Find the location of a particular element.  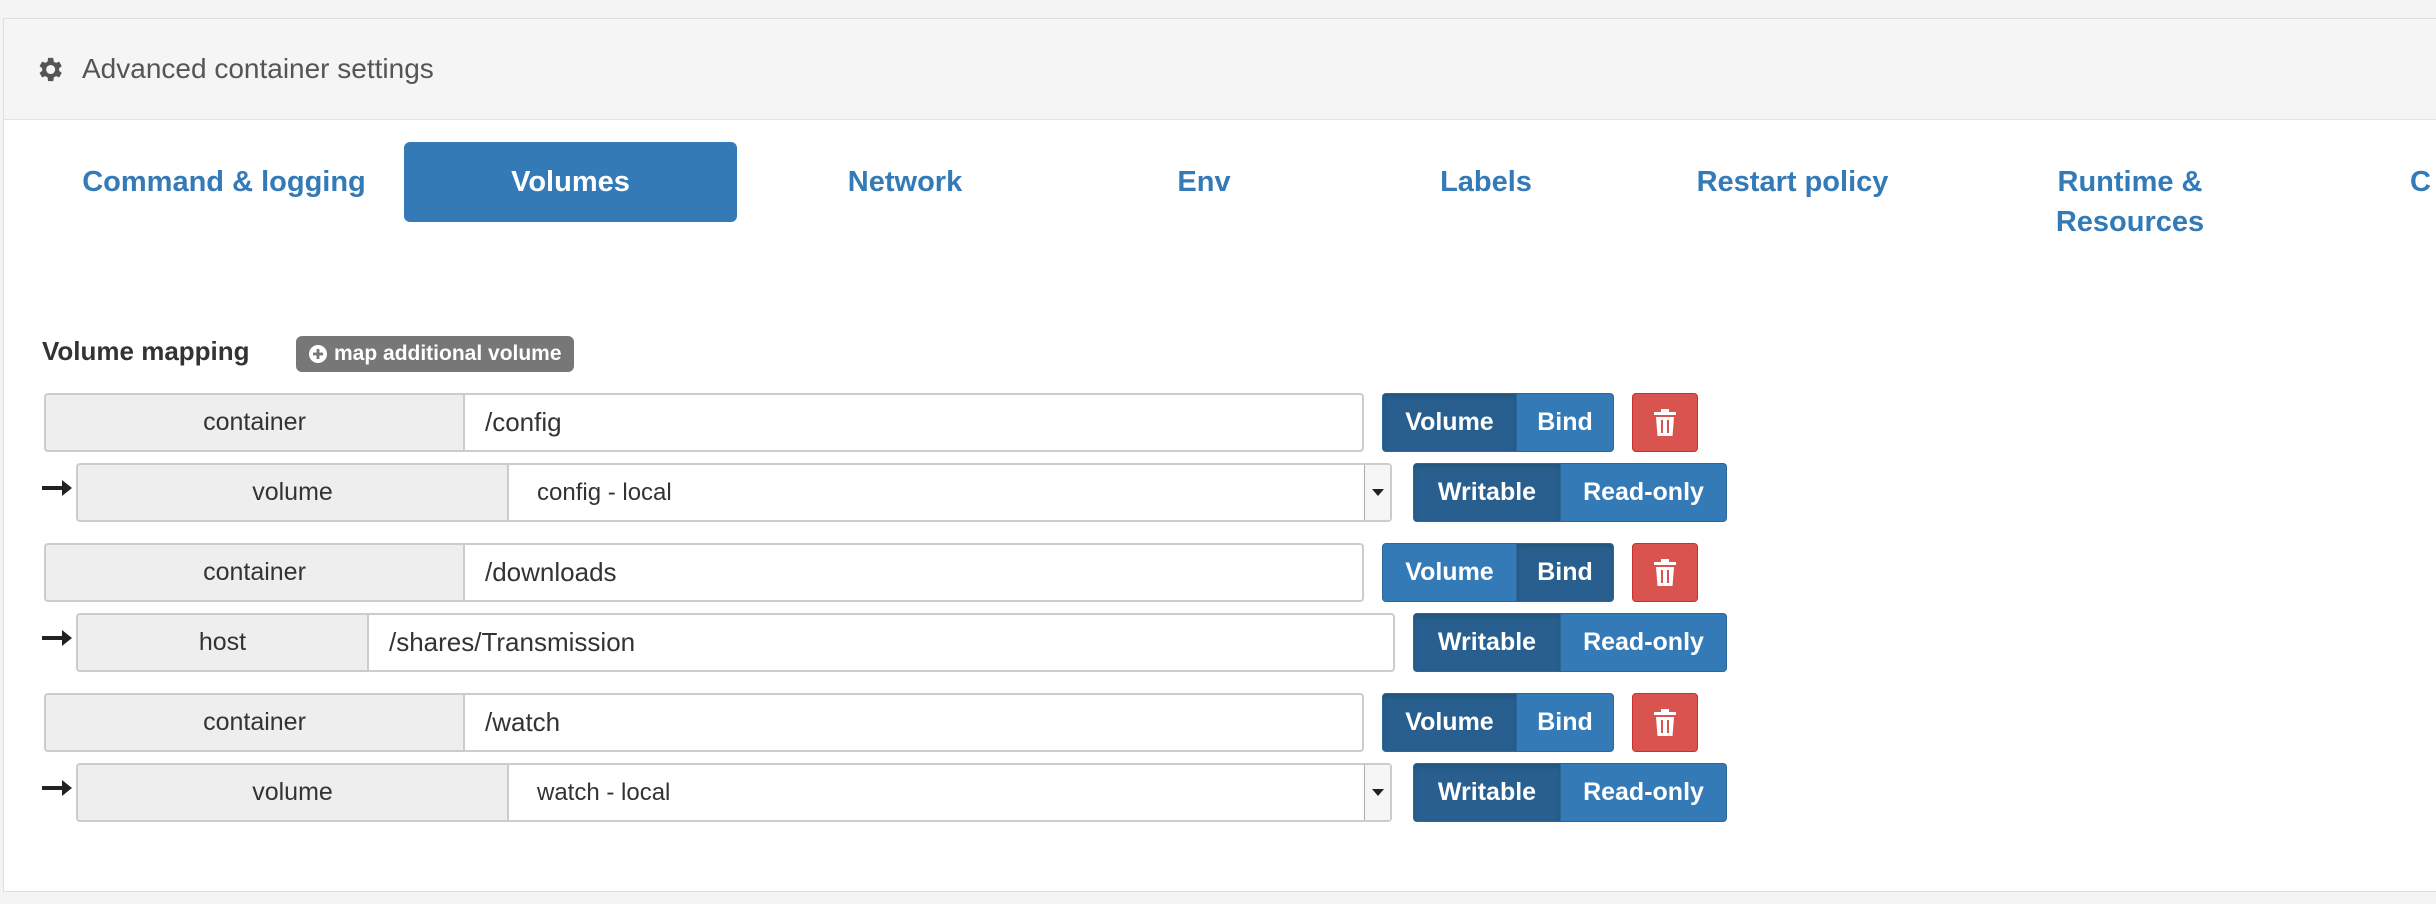

host-path-input: /shares/Transmission is located at coordinates (881, 642).